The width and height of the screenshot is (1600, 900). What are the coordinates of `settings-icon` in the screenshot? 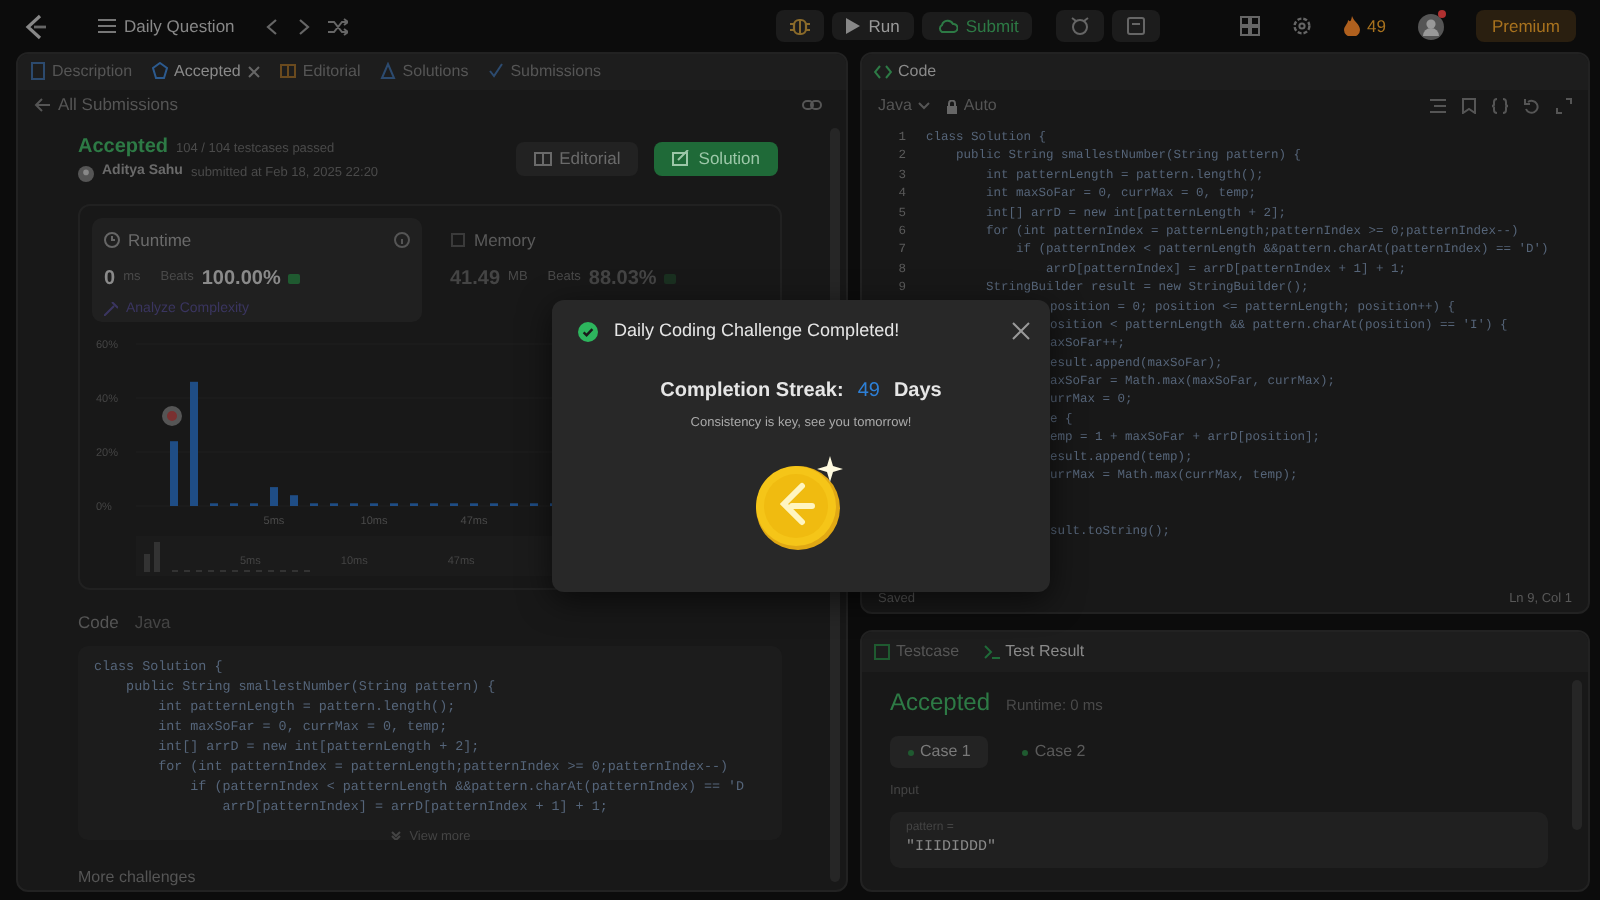 It's located at (1301, 26).